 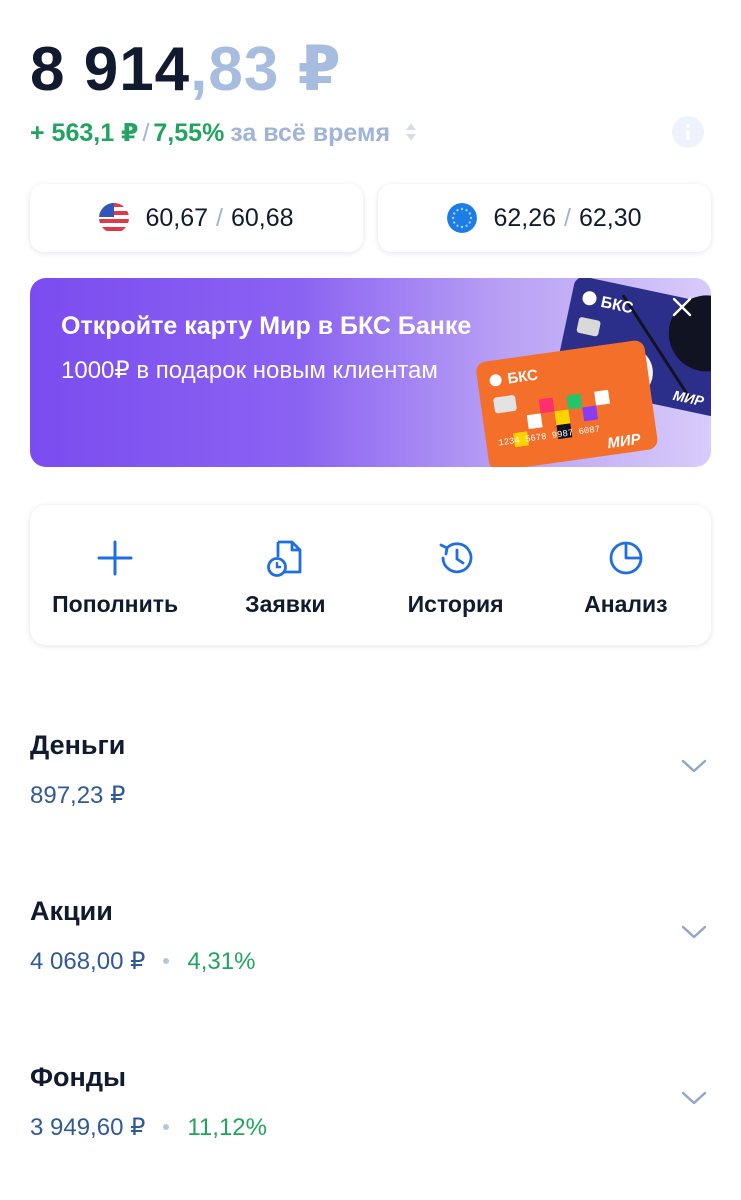 I want to click on eur-sell-rate: 62,30, so click(x=610, y=217).